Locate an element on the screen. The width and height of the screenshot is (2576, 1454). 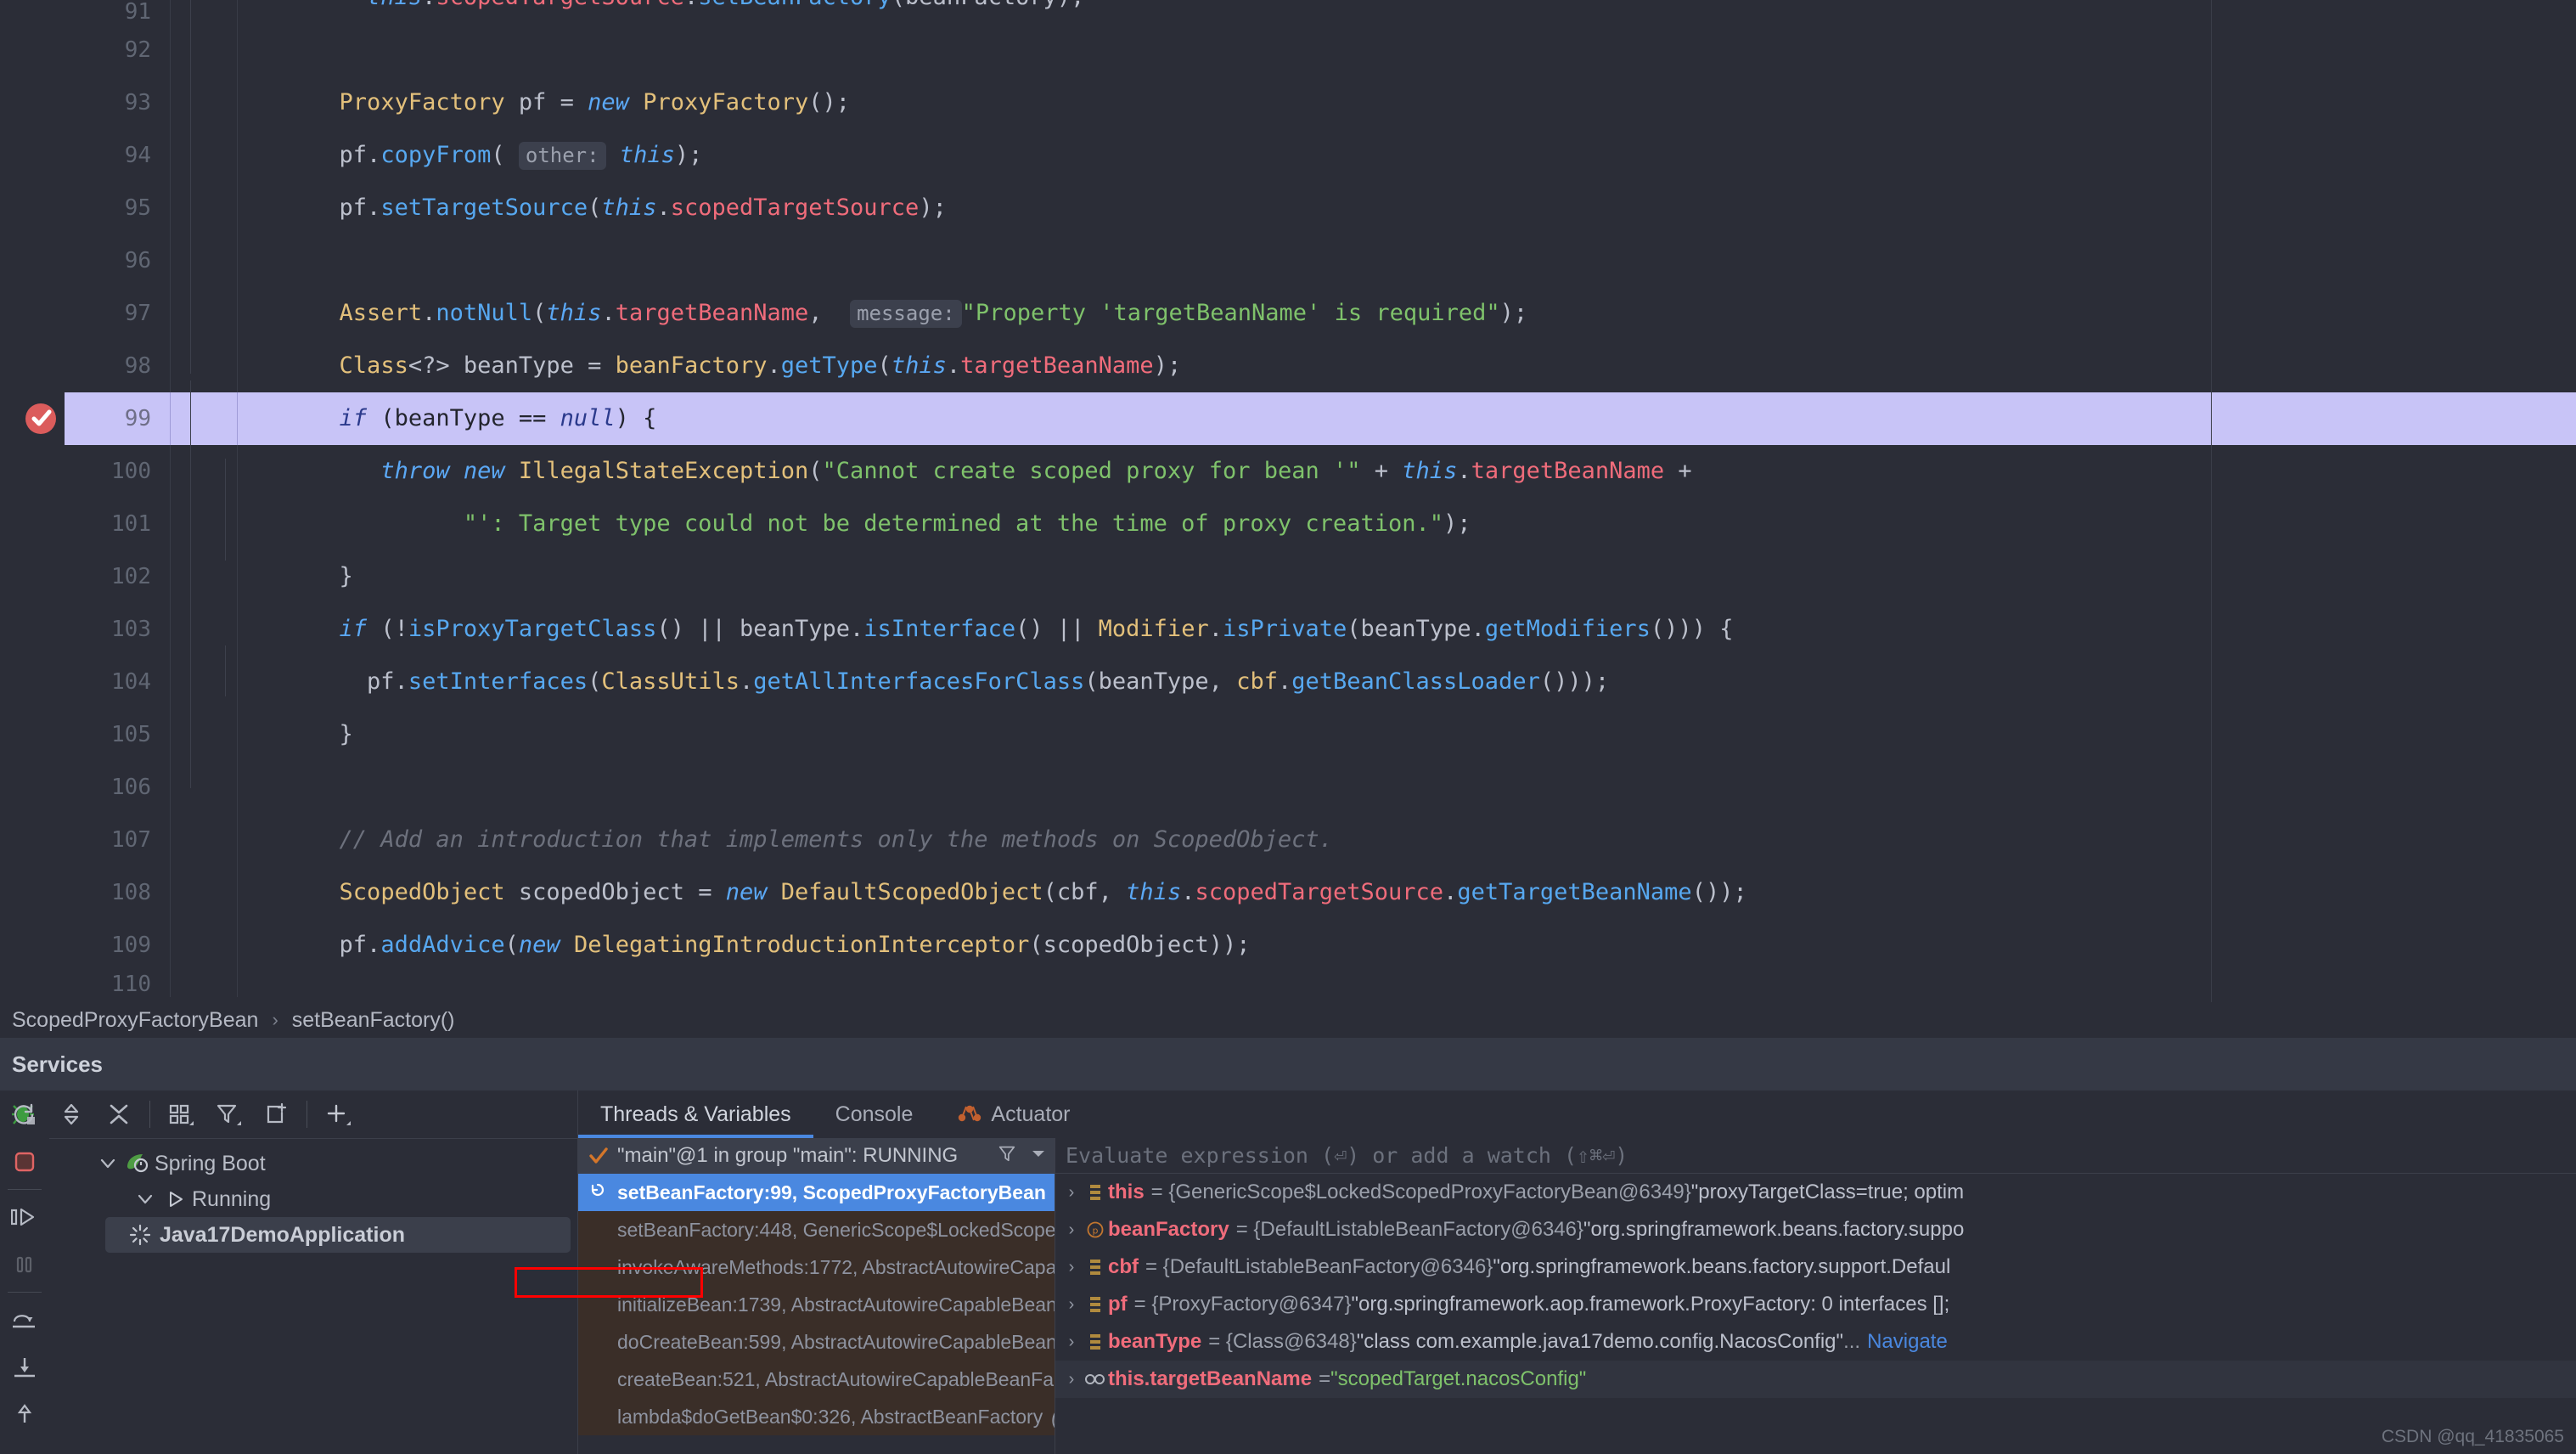
services-toolbar is located at coordinates (288, 1114).